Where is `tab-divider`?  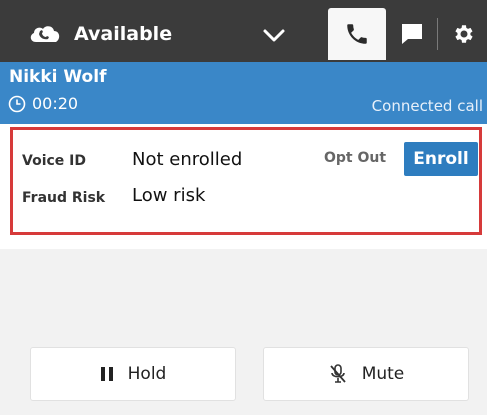
tab-divider is located at coordinates (437, 34).